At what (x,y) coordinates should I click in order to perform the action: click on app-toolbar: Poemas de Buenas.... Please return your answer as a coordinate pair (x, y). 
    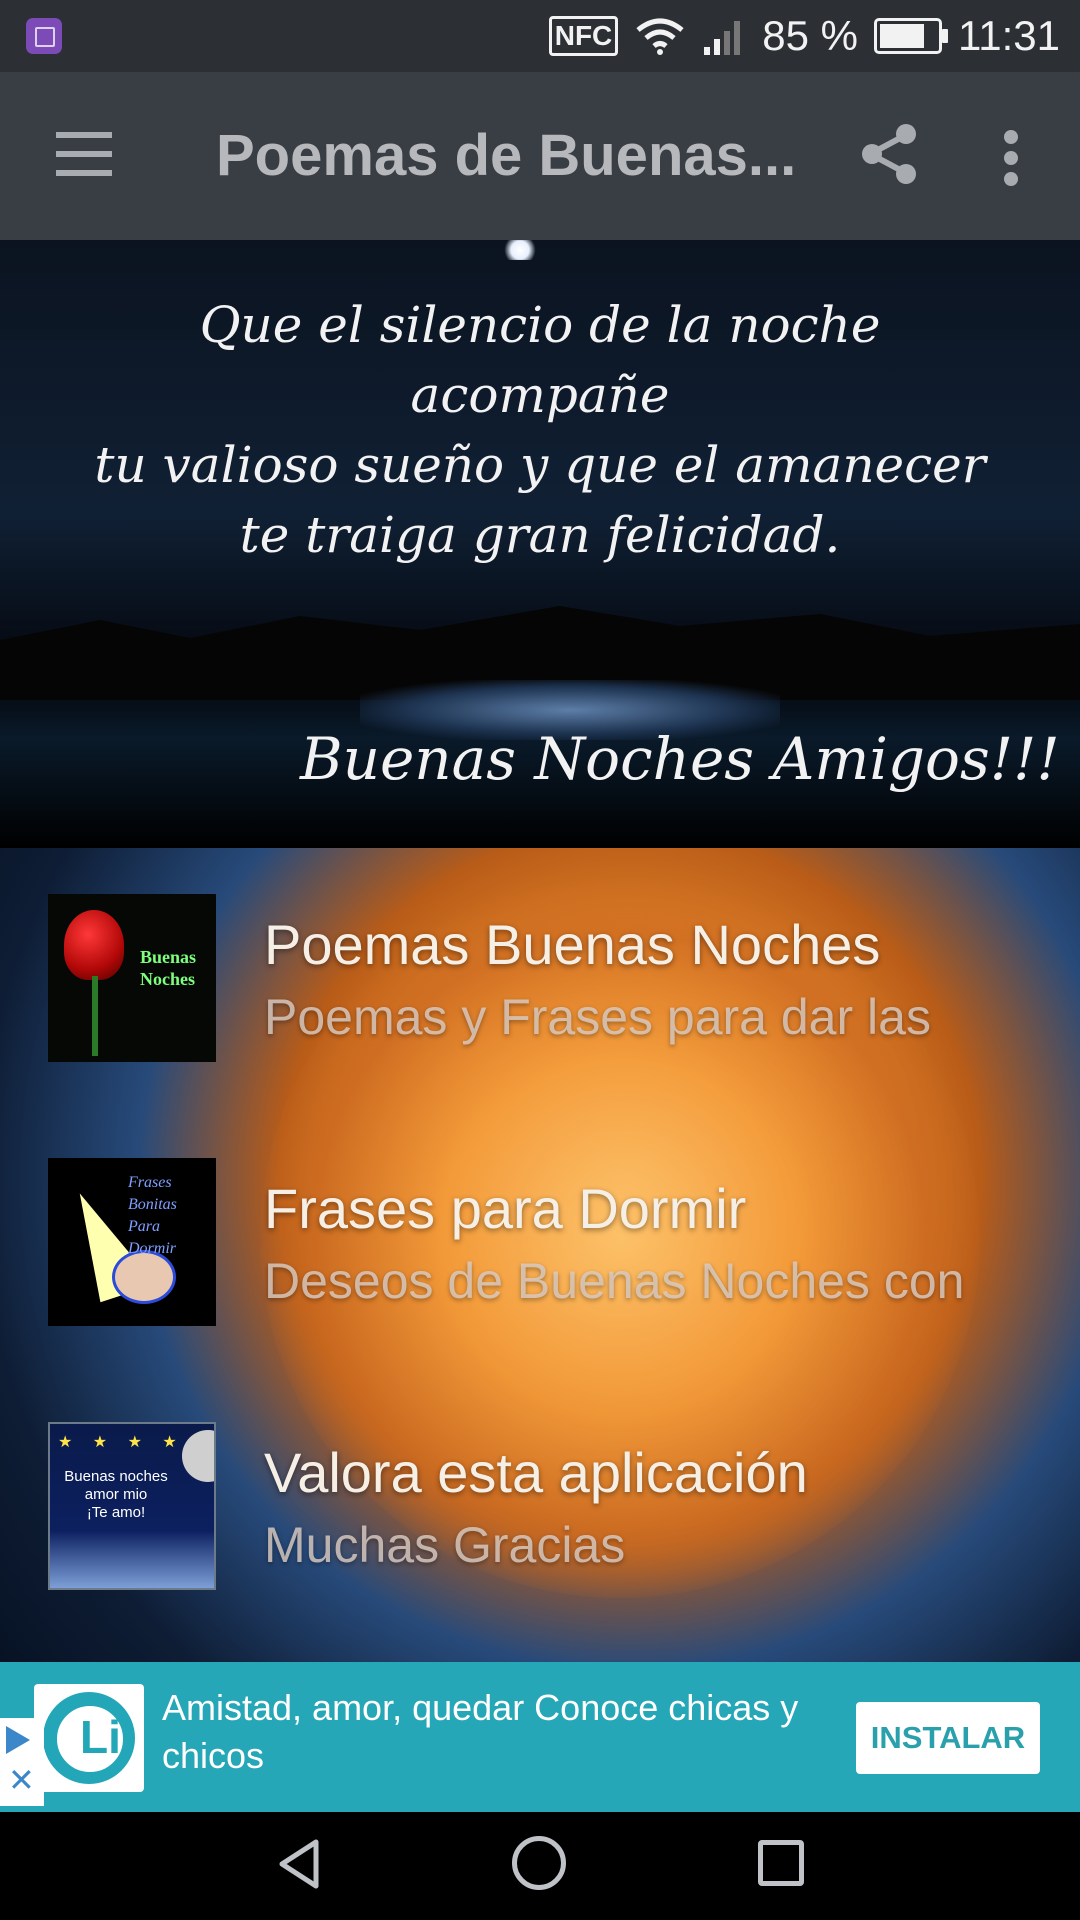
    Looking at the image, I should click on (540, 156).